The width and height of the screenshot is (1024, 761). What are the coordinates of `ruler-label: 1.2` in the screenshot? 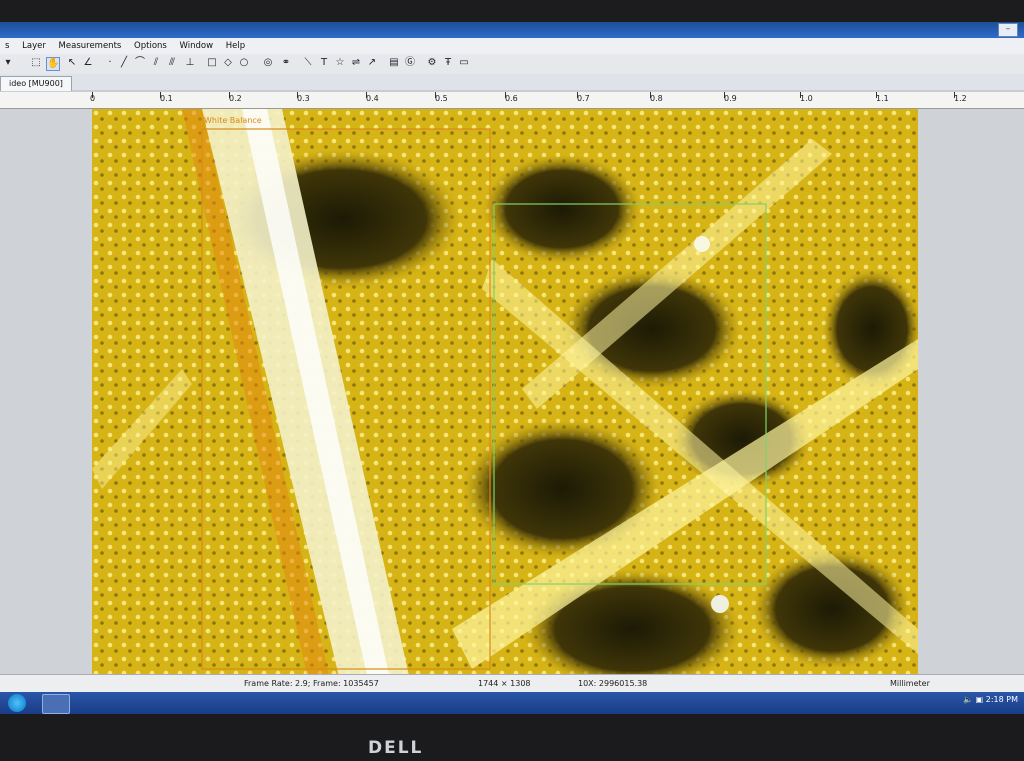 It's located at (960, 98).